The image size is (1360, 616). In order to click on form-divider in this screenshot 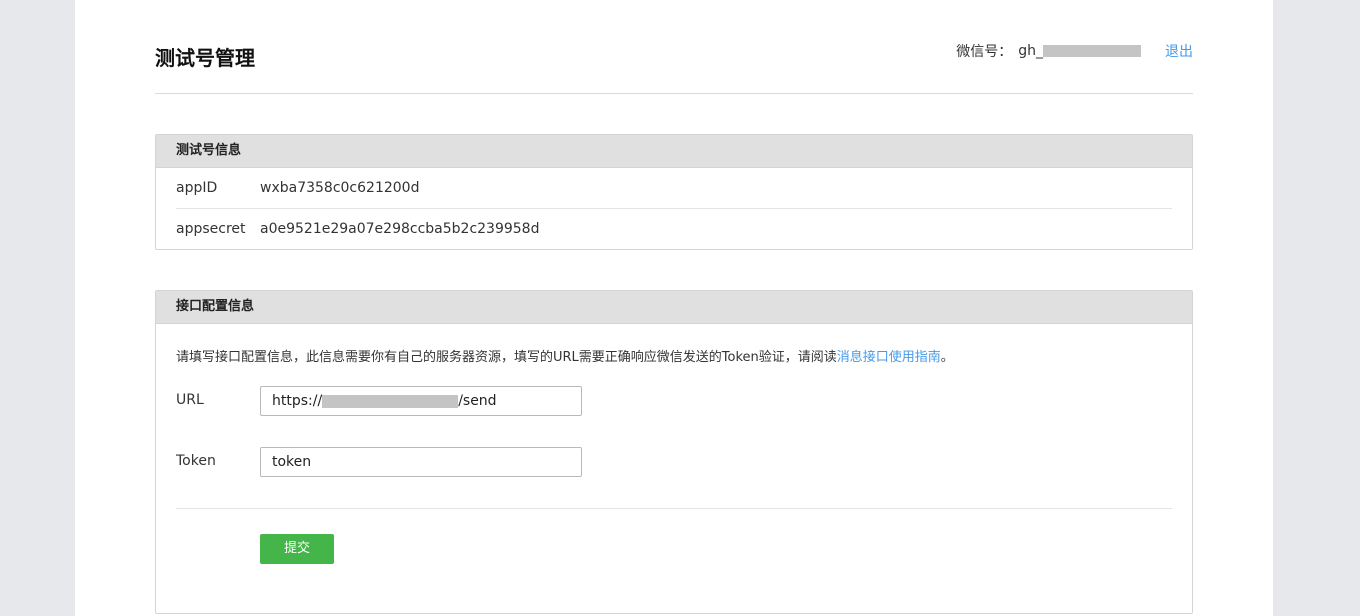, I will do `click(674, 508)`.